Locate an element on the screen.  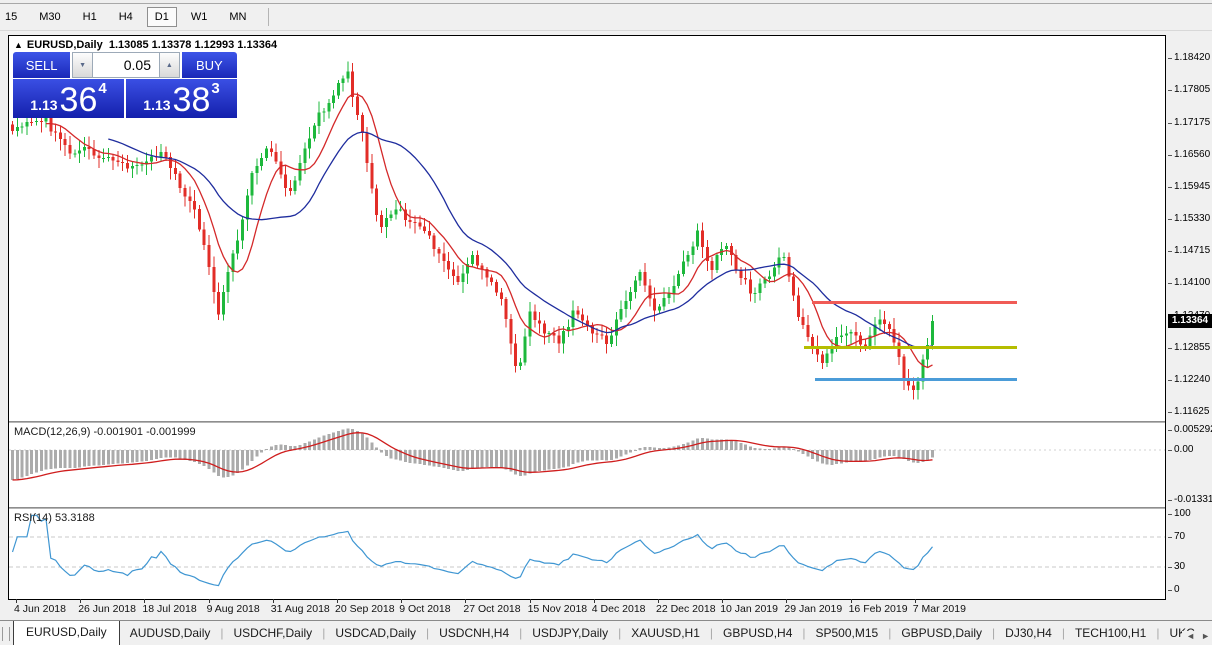
timeframe-button-15: 15 is located at coordinates (12, 17).